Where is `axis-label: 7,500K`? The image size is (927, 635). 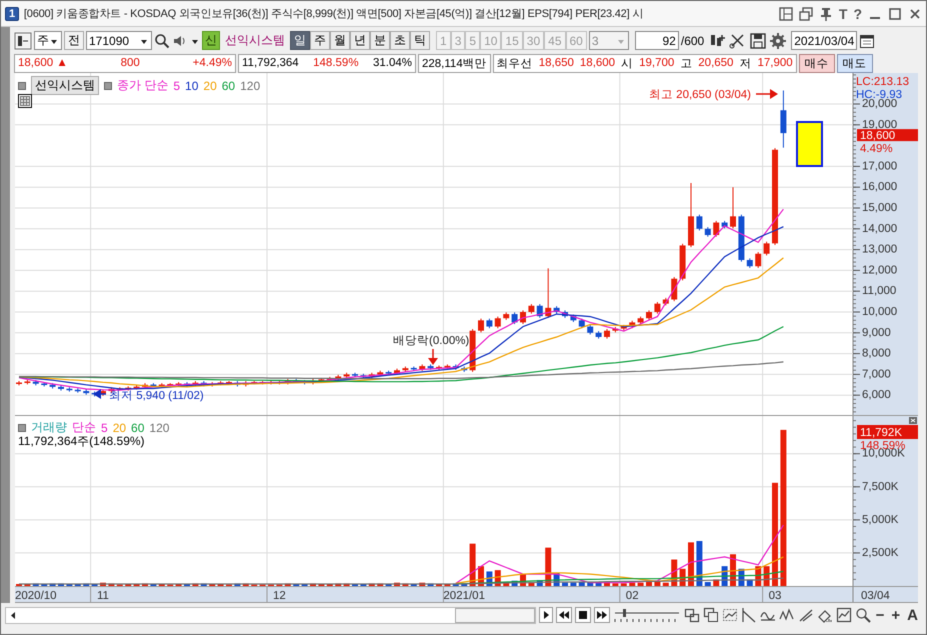
axis-label: 7,500K is located at coordinates (880, 486).